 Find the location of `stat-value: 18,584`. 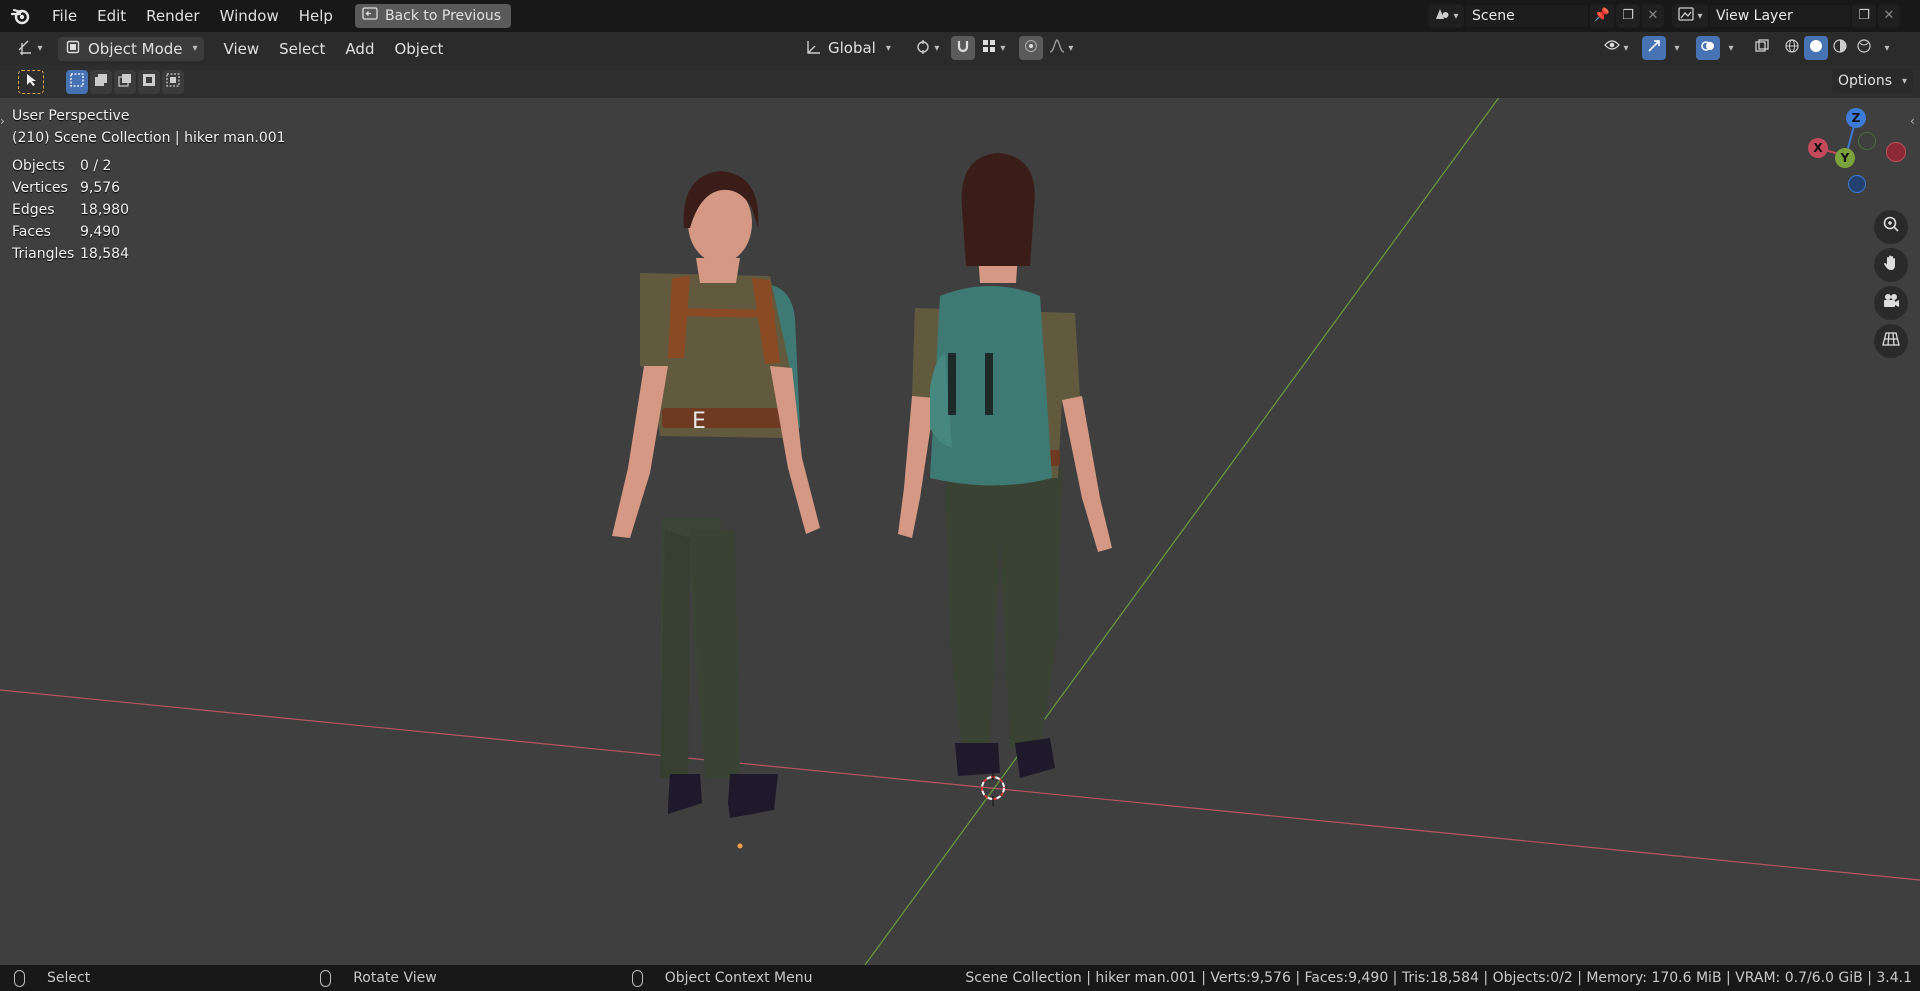

stat-value: 18,584 is located at coordinates (104, 254).